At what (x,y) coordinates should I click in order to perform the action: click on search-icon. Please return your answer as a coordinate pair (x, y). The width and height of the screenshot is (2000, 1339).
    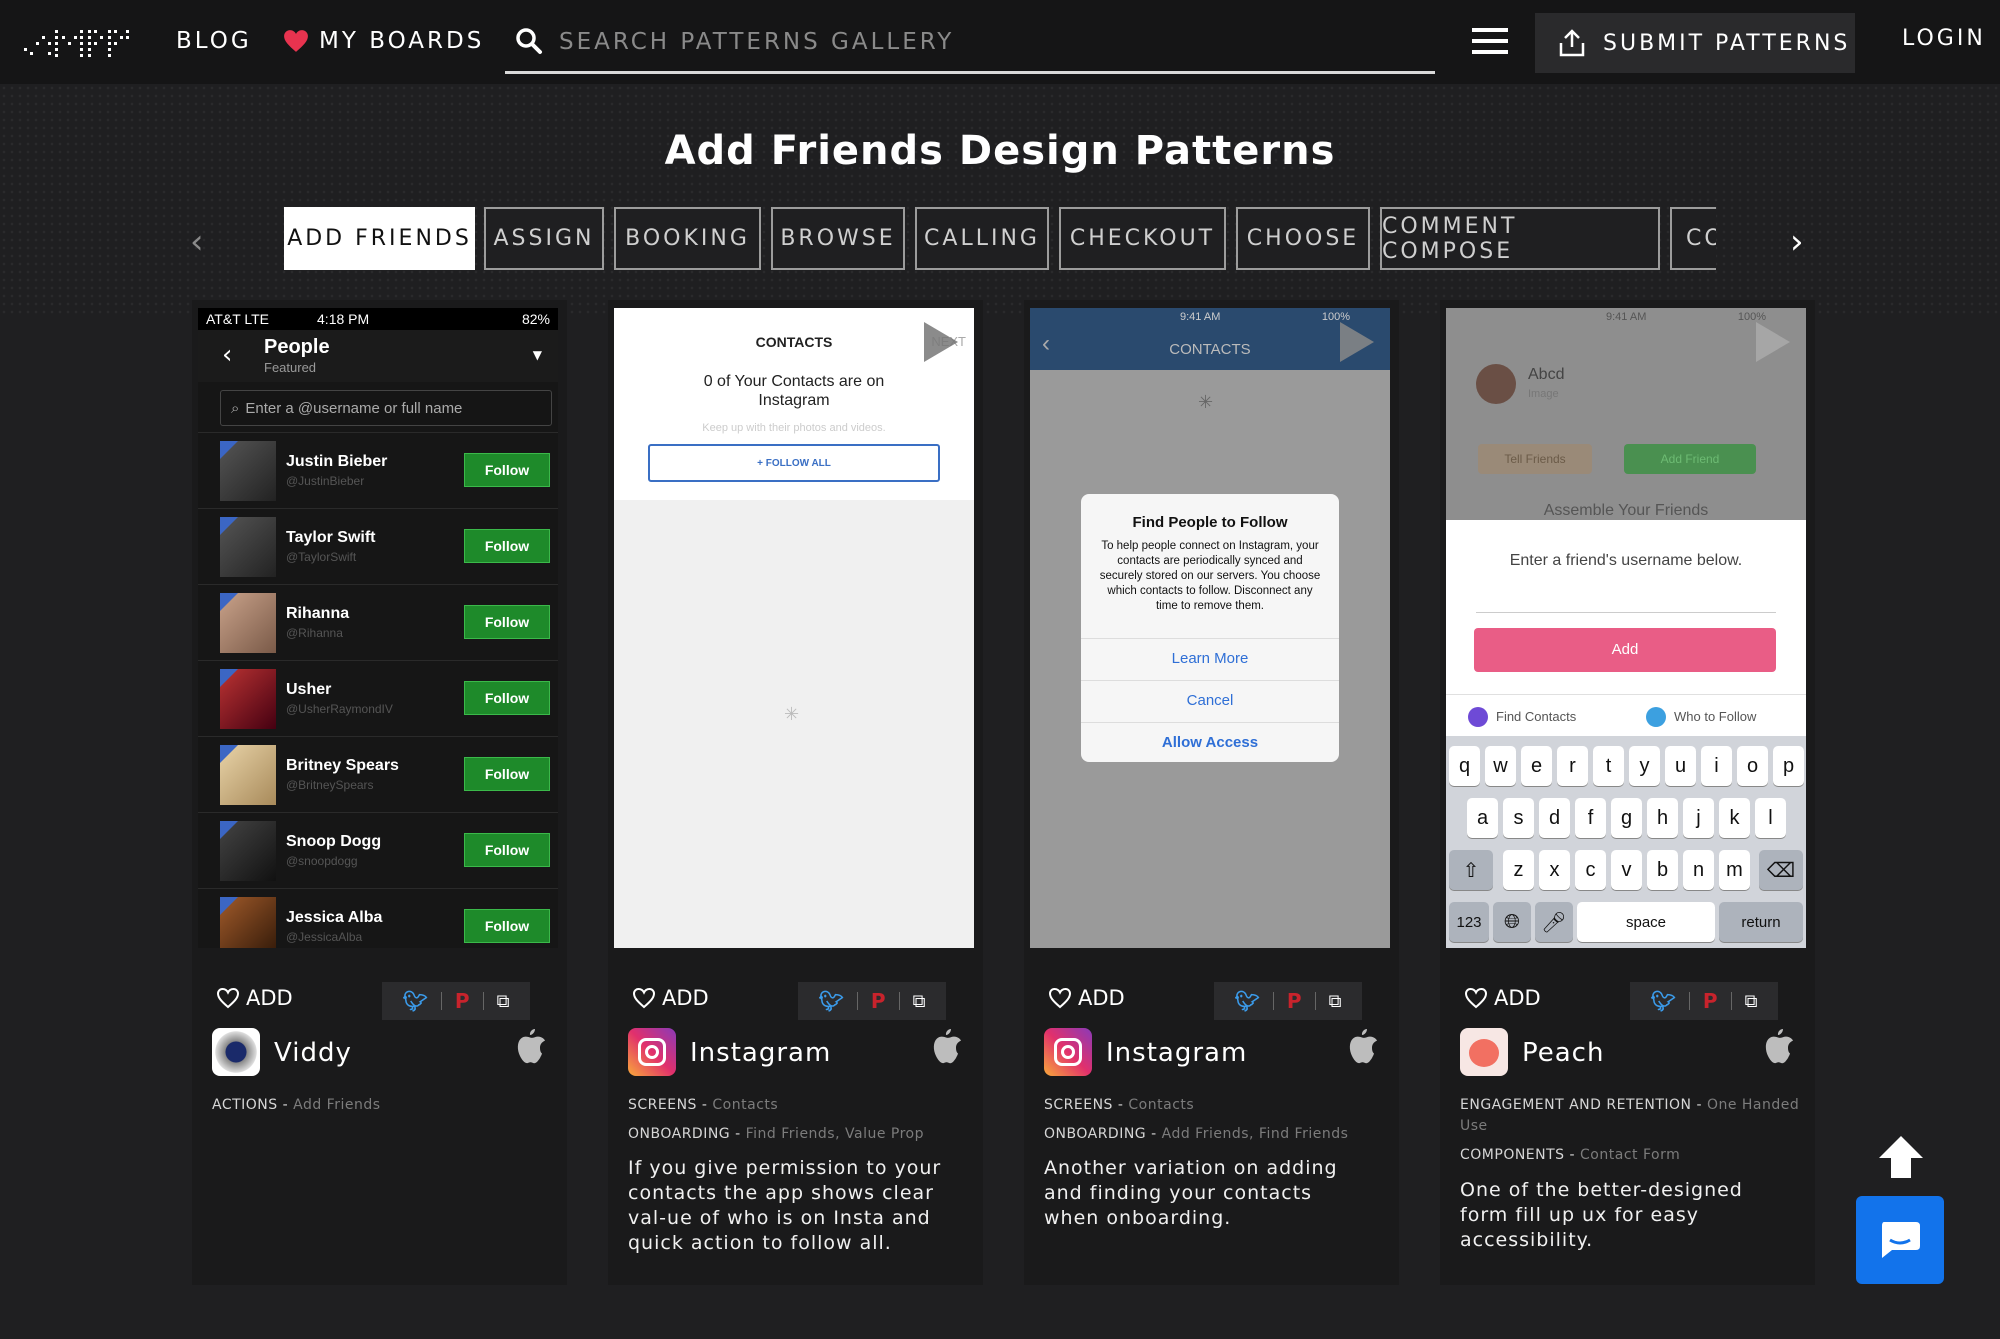
    Looking at the image, I should click on (529, 41).